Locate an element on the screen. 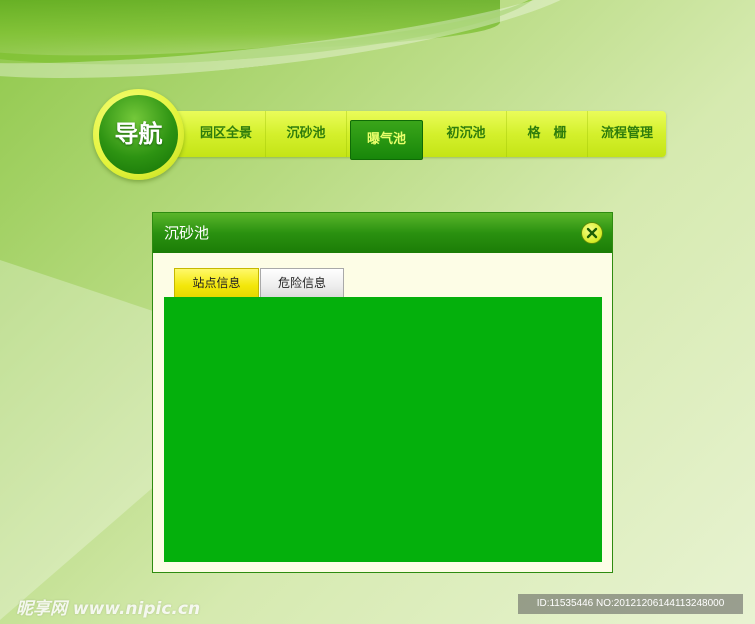  main-nav-bar: 园区全景 沉砂池 曝气池 初沉池 格 栅 流程管理 is located at coordinates (413, 135).